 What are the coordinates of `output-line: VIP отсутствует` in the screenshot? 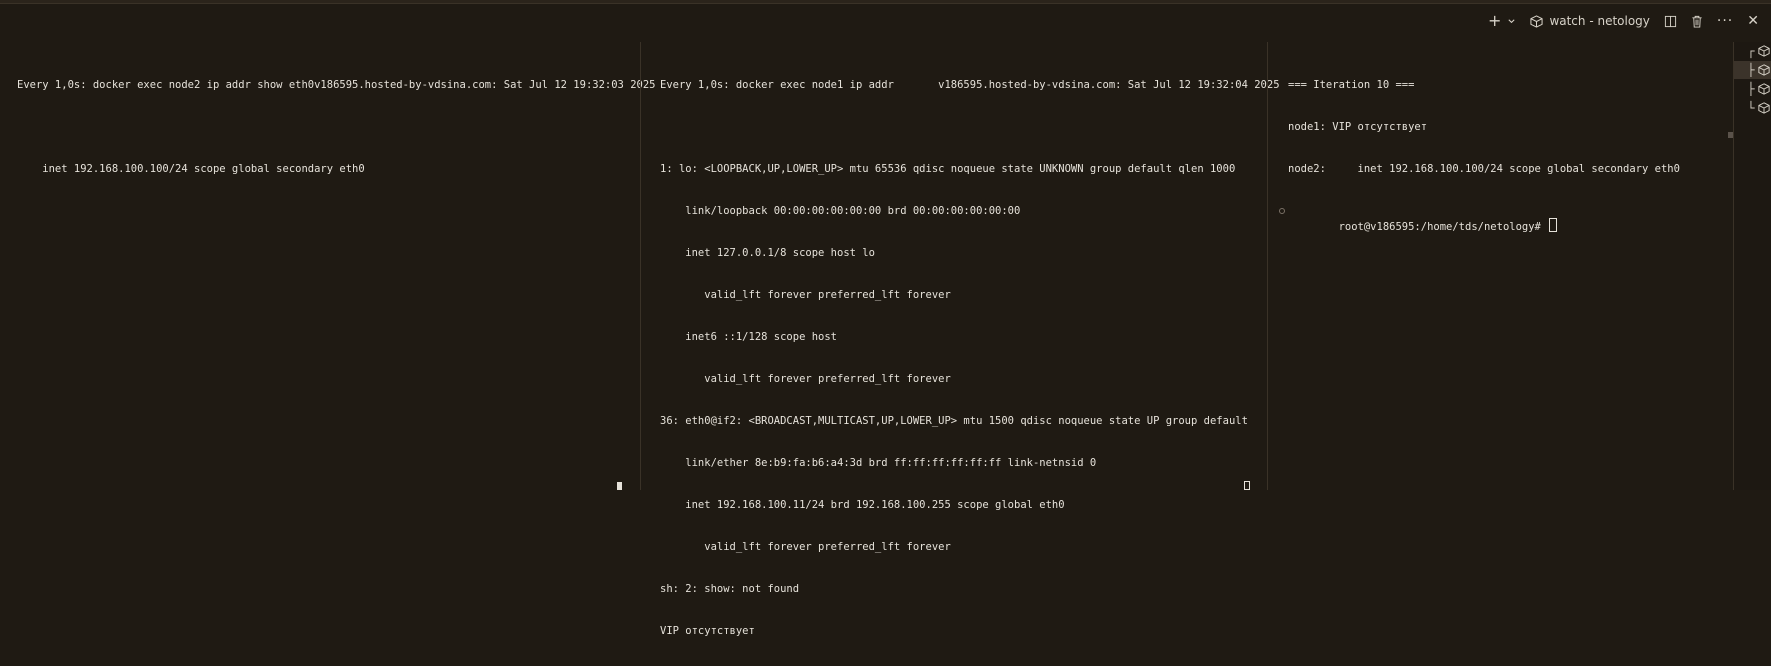 It's located at (707, 631).